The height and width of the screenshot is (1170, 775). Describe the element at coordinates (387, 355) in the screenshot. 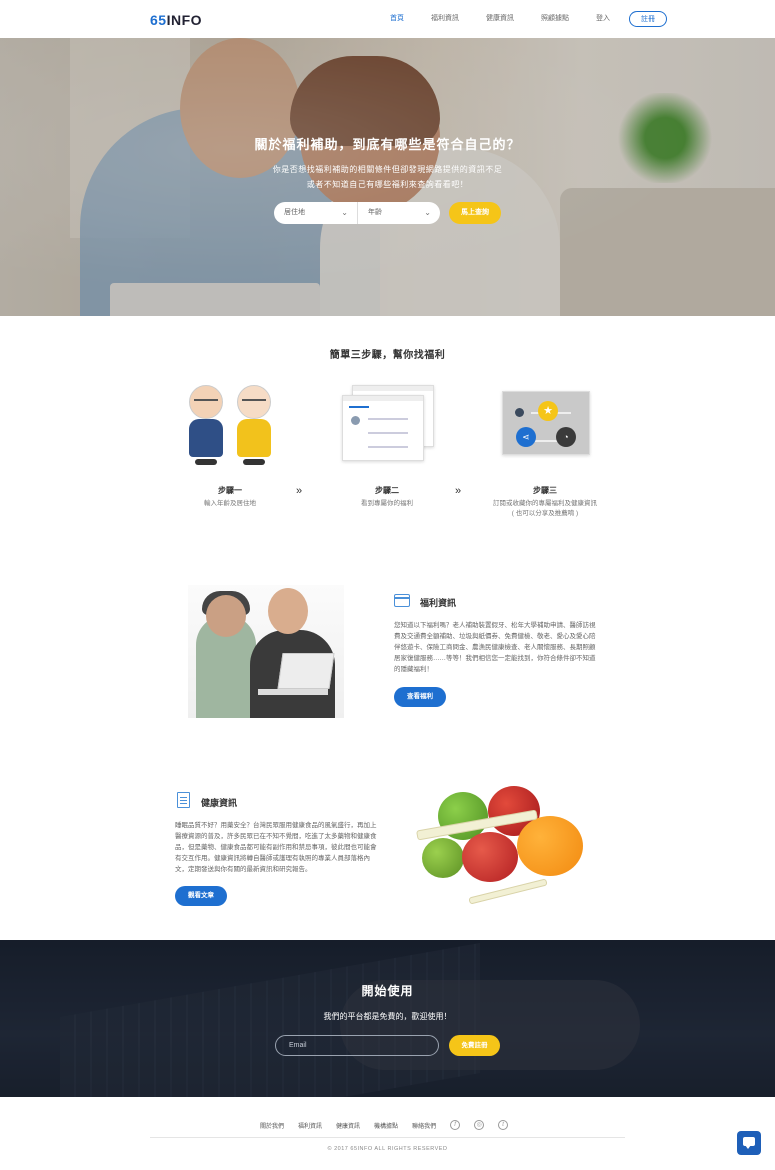

I see `steps-section-title: 簡單三步驟，幫你找福利` at that location.